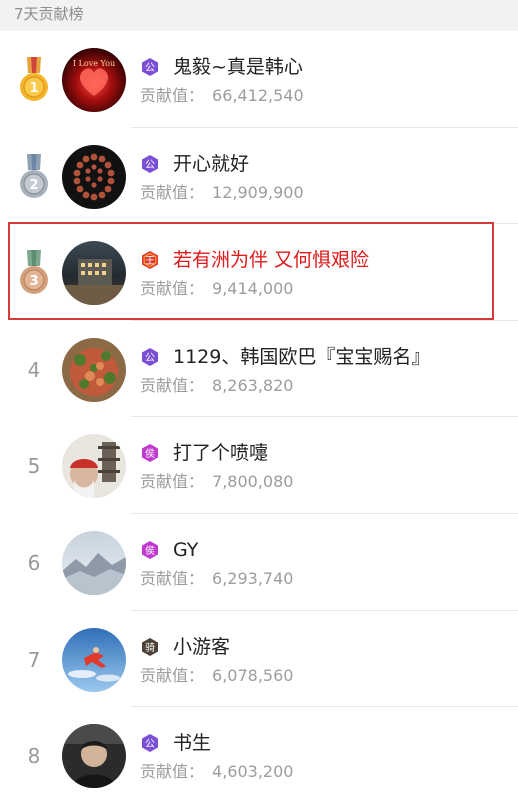 The image size is (518, 799). Describe the element at coordinates (259, 465) in the screenshot. I see `list-item: 5 侯 打了个喷嚏 贡献值： 7,800,080` at that location.